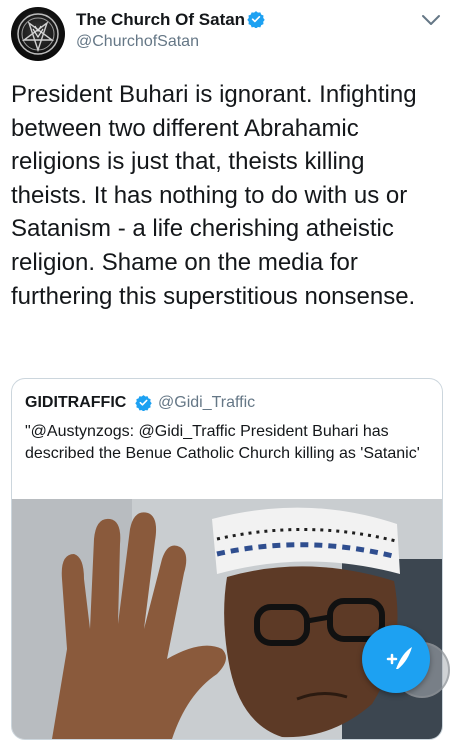 The height and width of the screenshot is (740, 454). Describe the element at coordinates (137, 42) in the screenshot. I see `author-handle: @ChurchofSatan` at that location.